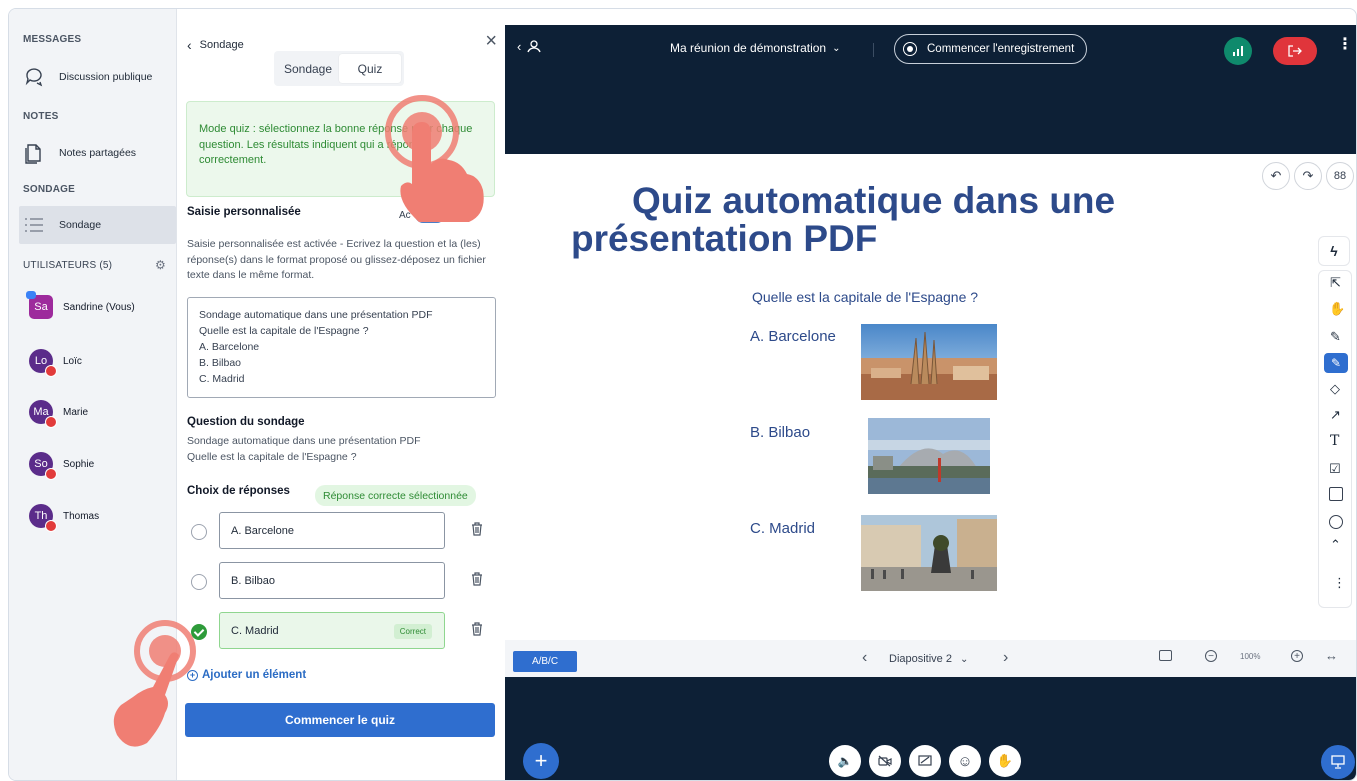 The height and width of the screenshot is (781, 1357). What do you see at coordinates (308, 68) in the screenshot?
I see `tab-poll: Sondage` at bounding box center [308, 68].